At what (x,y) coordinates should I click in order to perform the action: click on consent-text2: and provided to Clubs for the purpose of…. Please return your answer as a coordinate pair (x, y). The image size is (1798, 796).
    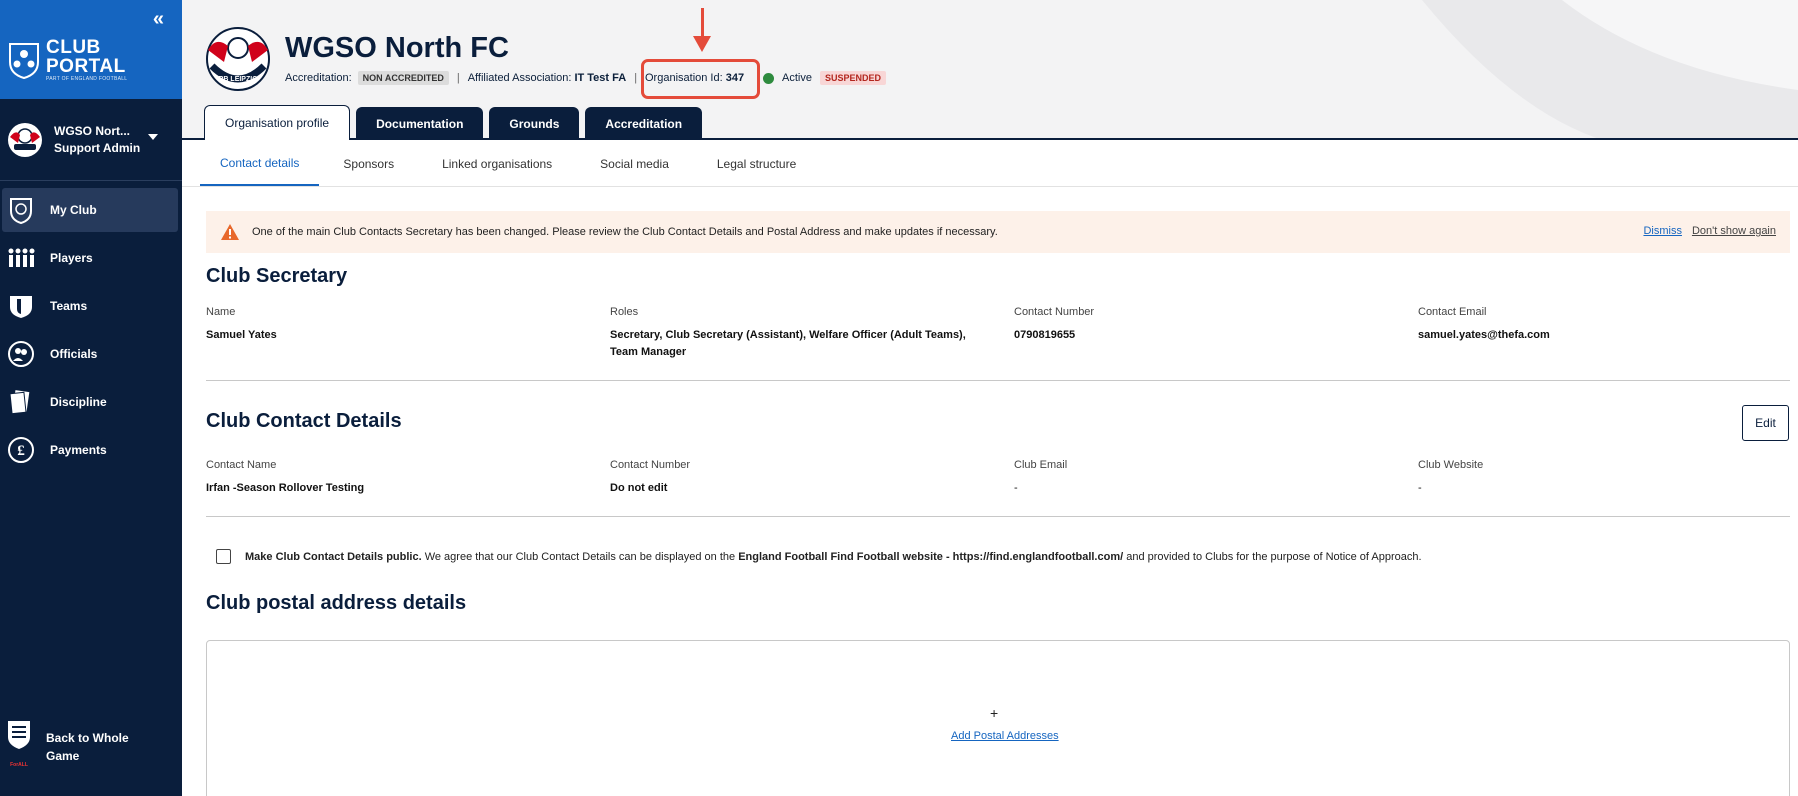
    Looking at the image, I should click on (1272, 556).